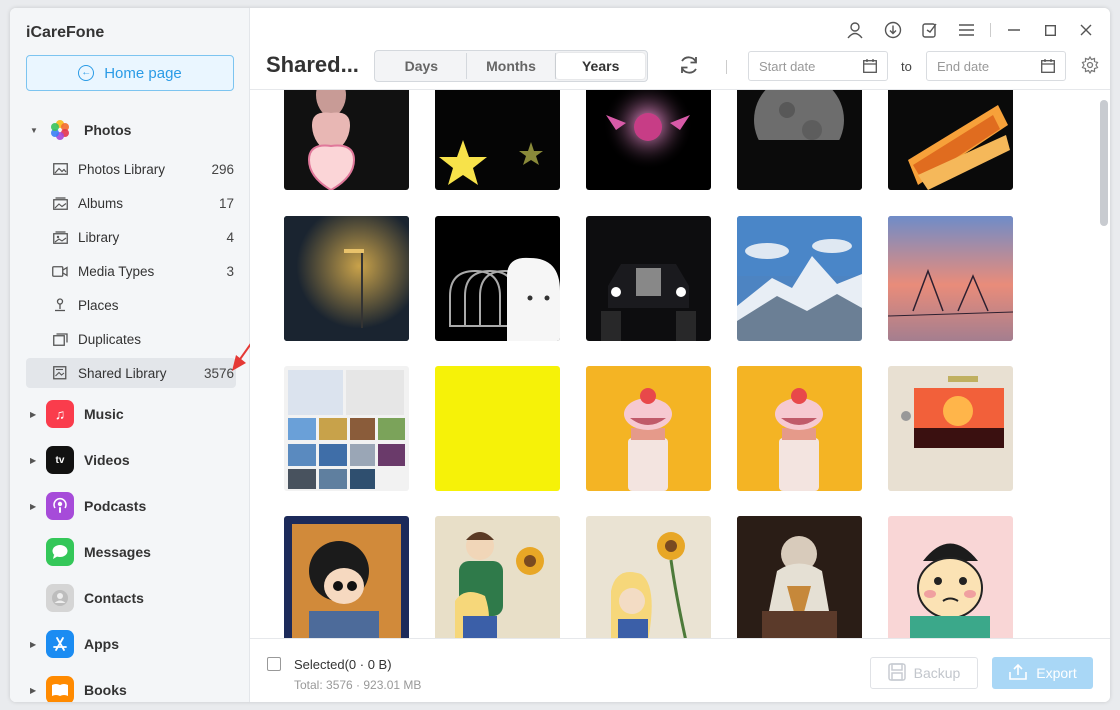  Describe the element at coordinates (966, 30) in the screenshot. I see `menu-icon` at that location.